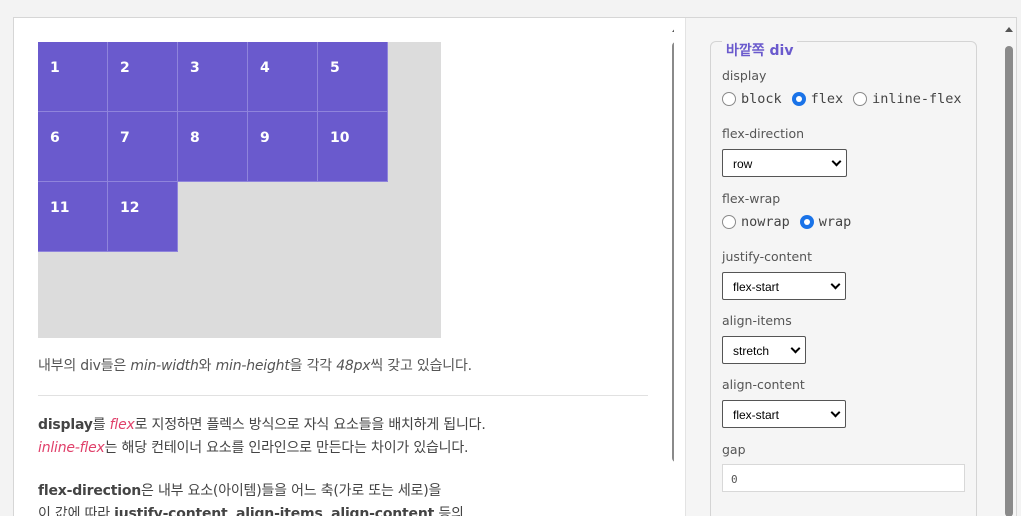 This screenshot has width=1021, height=516. What do you see at coordinates (73, 147) in the screenshot?
I see `flex-item: 6` at bounding box center [73, 147].